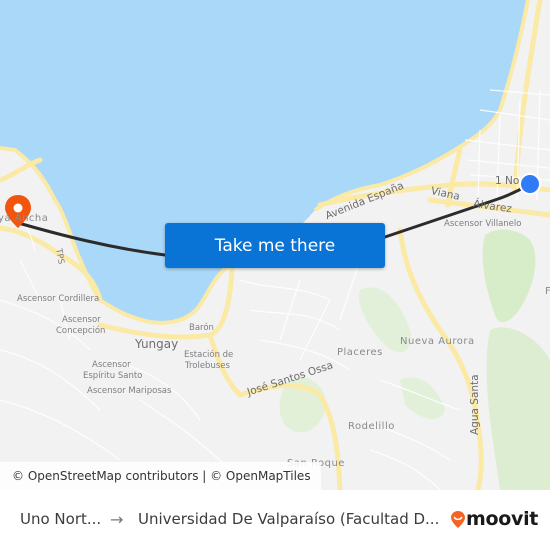 Image resolution: width=550 pixels, height=550 pixels. What do you see at coordinates (475, 404) in the screenshot?
I see `label-agua-santa: Agua Santa` at bounding box center [475, 404].